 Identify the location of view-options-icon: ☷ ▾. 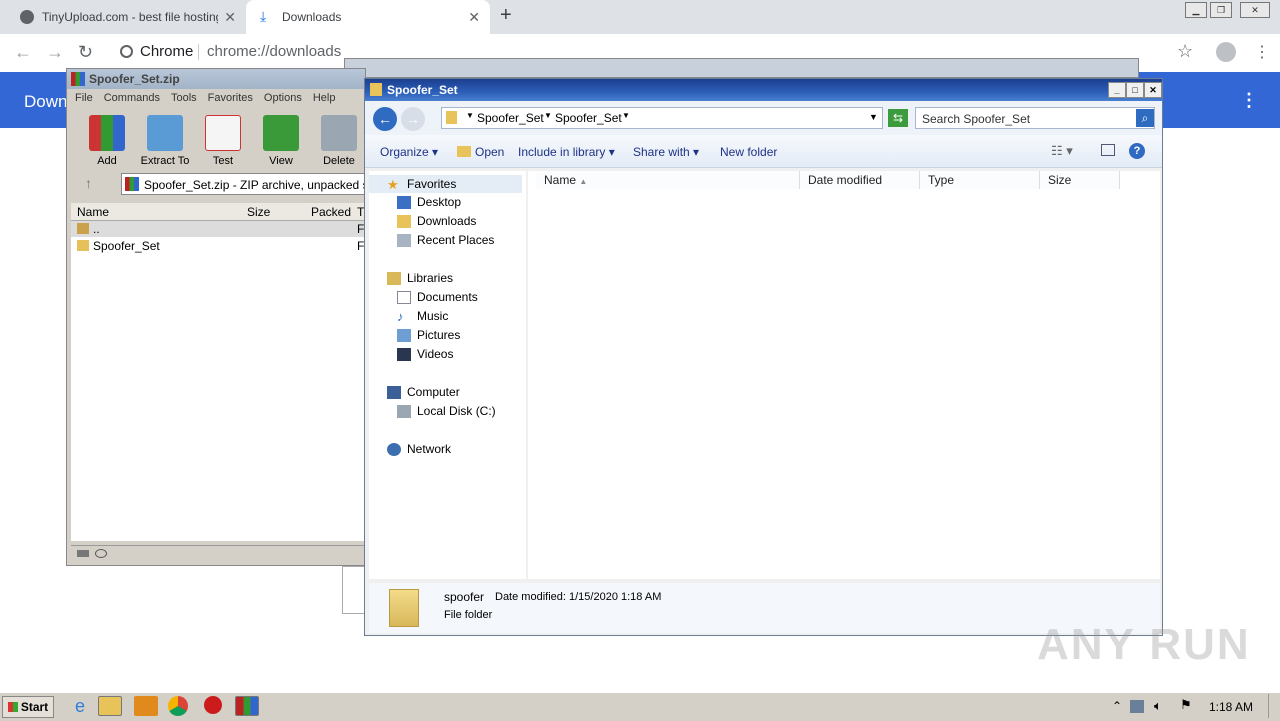
(1062, 151).